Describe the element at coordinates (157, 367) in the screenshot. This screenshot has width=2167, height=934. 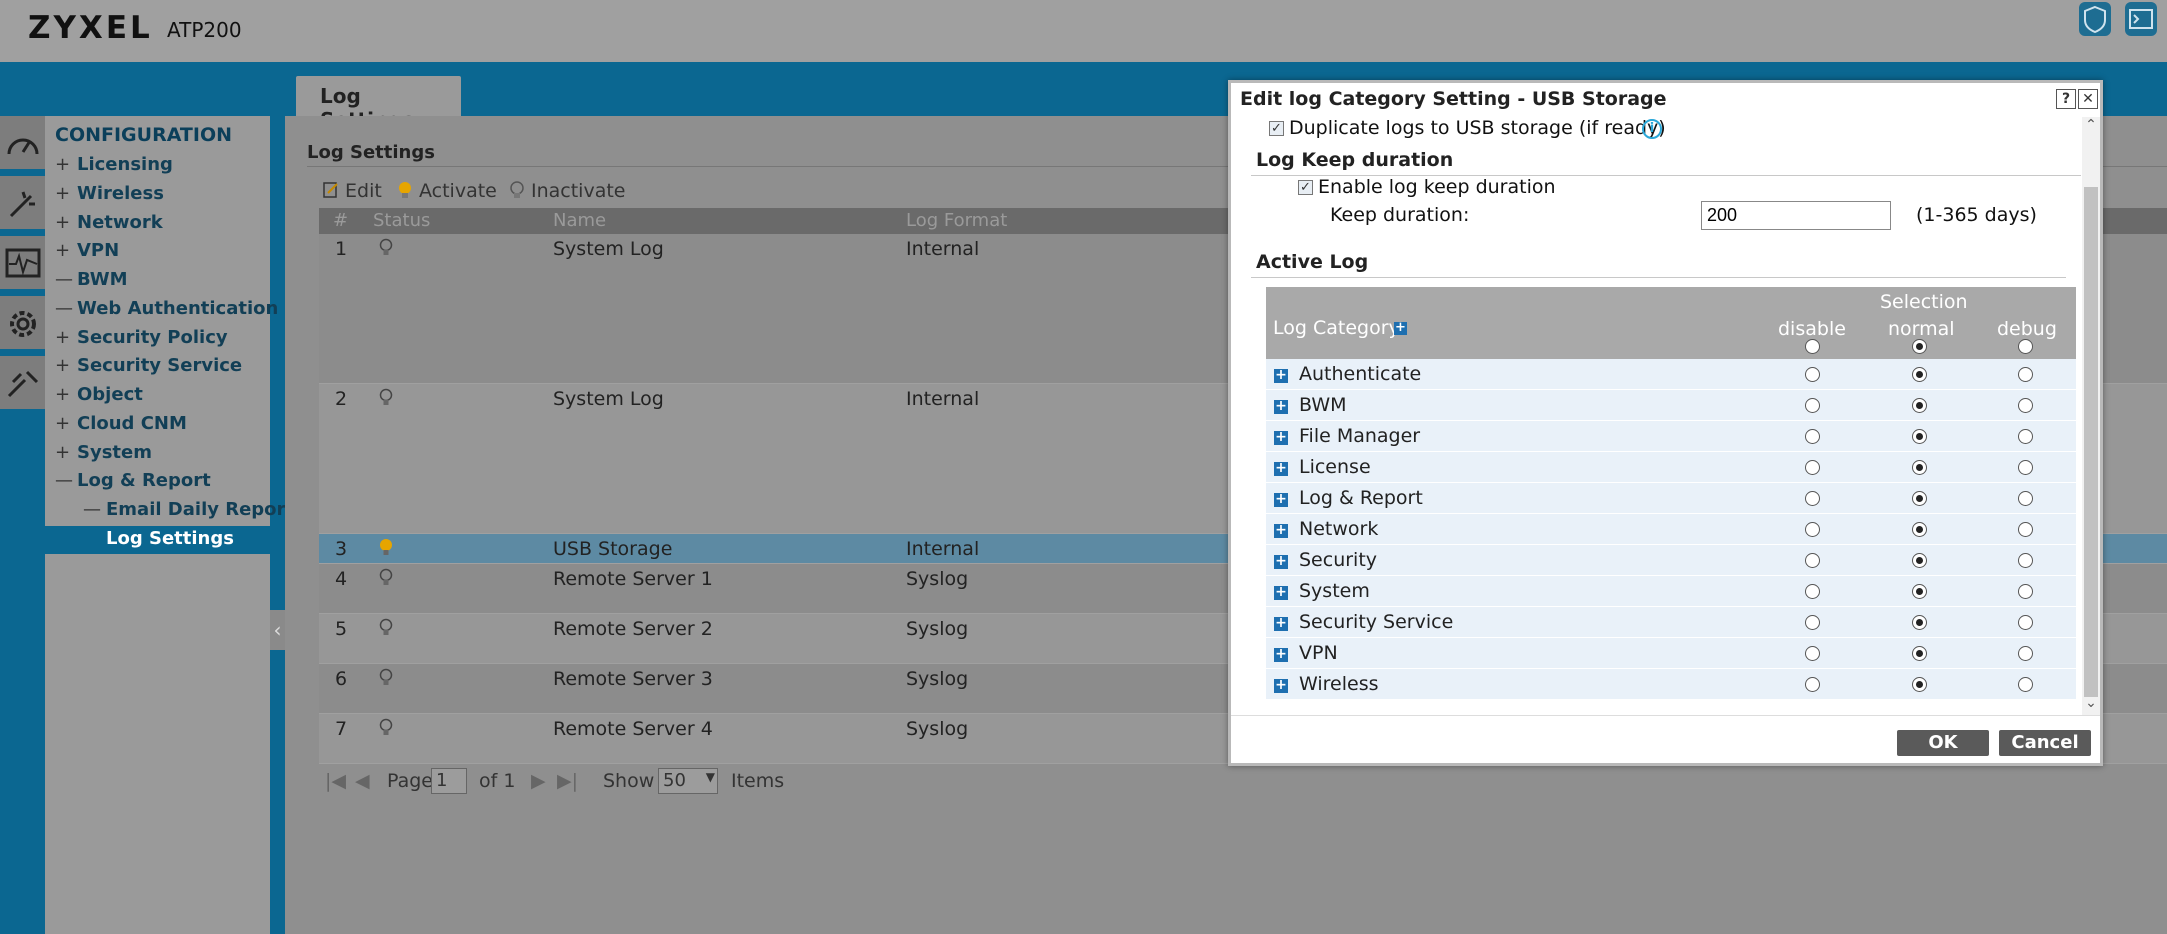
I see `sidebar-item-security-service: + Security Service` at that location.